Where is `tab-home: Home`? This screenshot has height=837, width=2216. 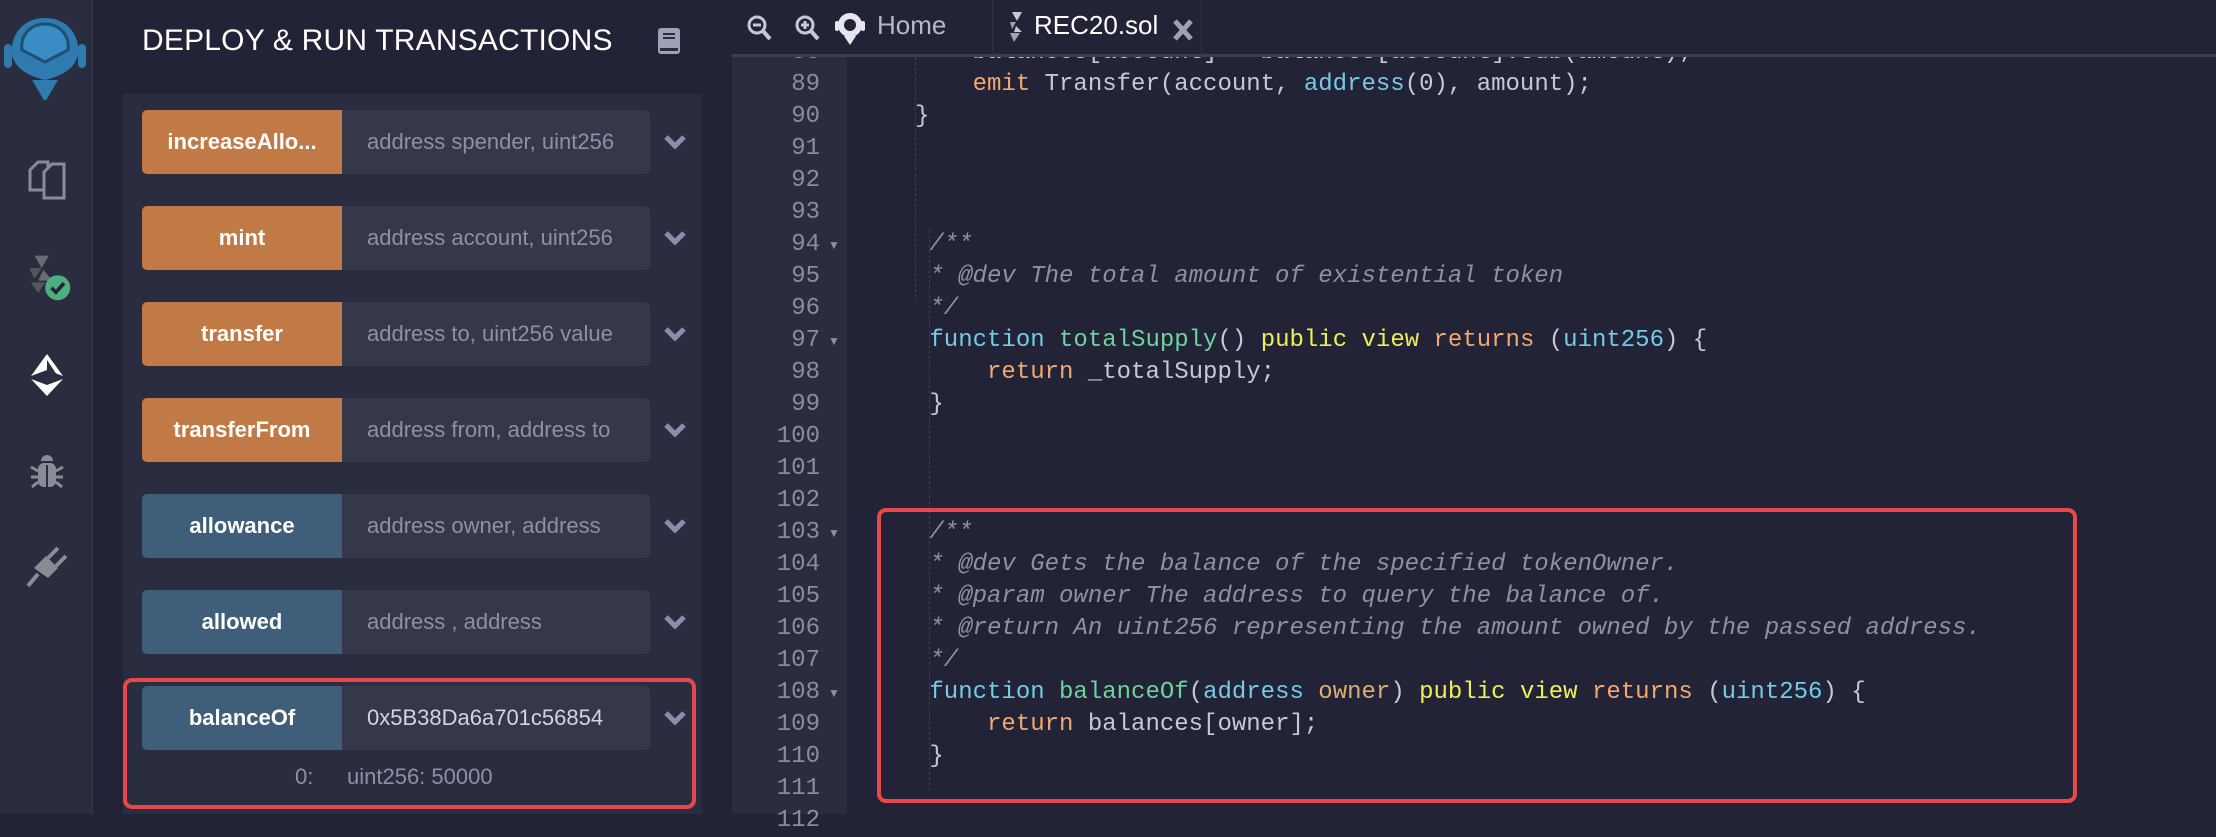
tab-home: Home is located at coordinates (912, 28).